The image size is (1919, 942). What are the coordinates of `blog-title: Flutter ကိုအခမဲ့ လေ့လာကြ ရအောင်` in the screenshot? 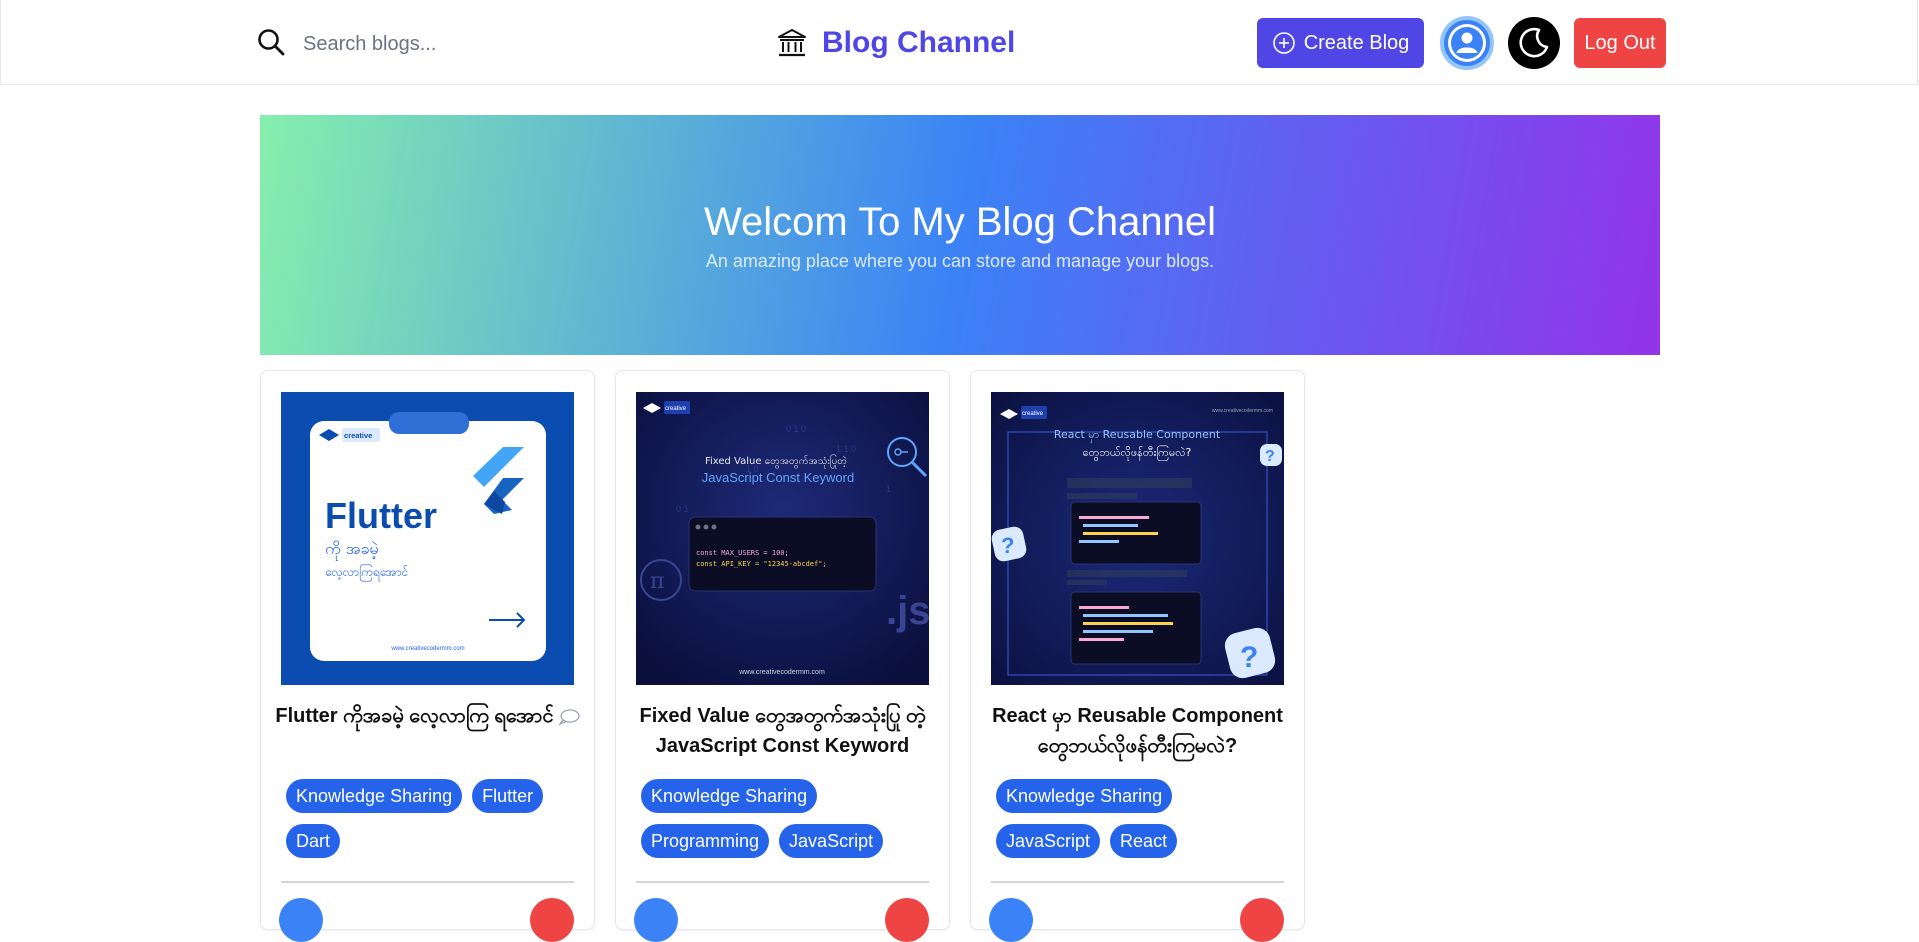 It's located at (427, 716).